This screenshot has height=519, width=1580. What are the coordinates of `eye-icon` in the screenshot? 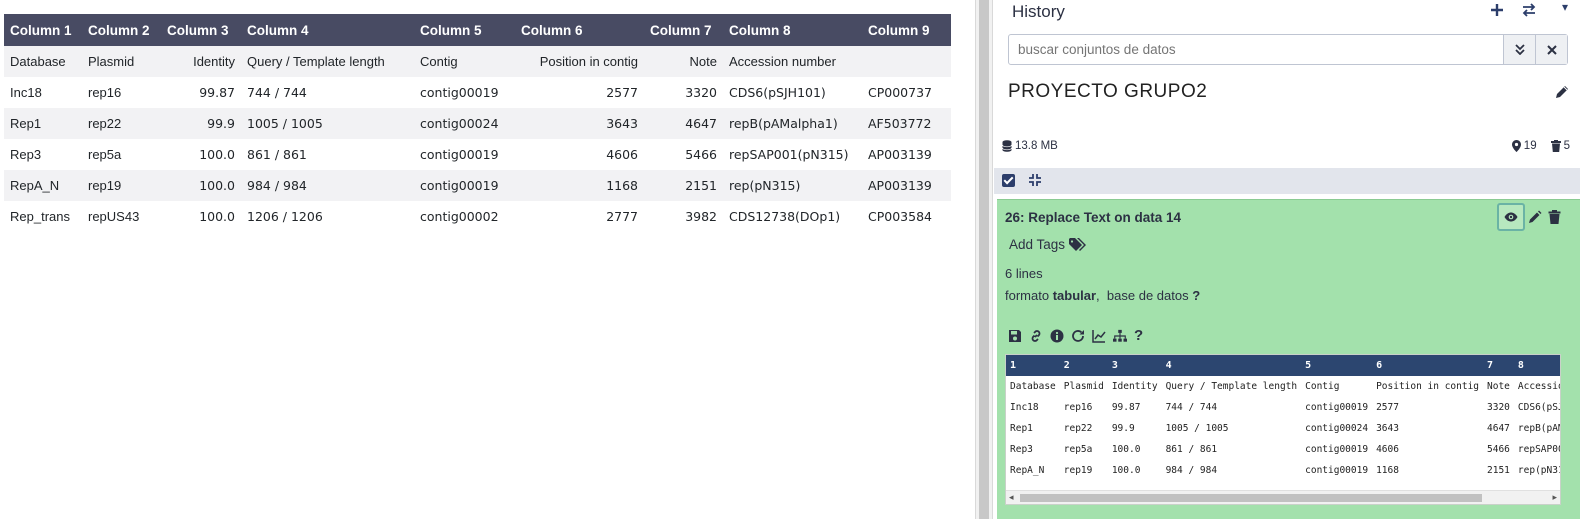 It's located at (1511, 217).